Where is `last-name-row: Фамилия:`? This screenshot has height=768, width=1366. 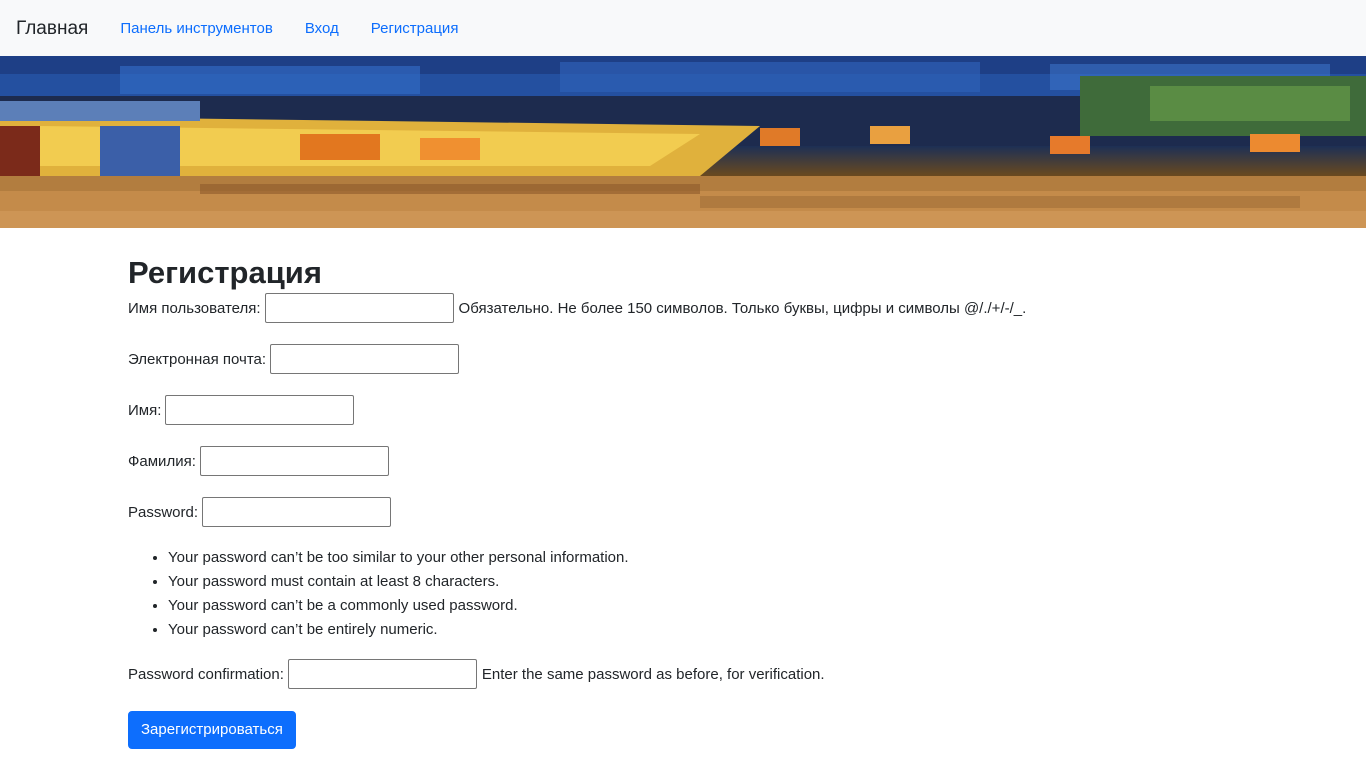 last-name-row: Фамилия: is located at coordinates (678, 461).